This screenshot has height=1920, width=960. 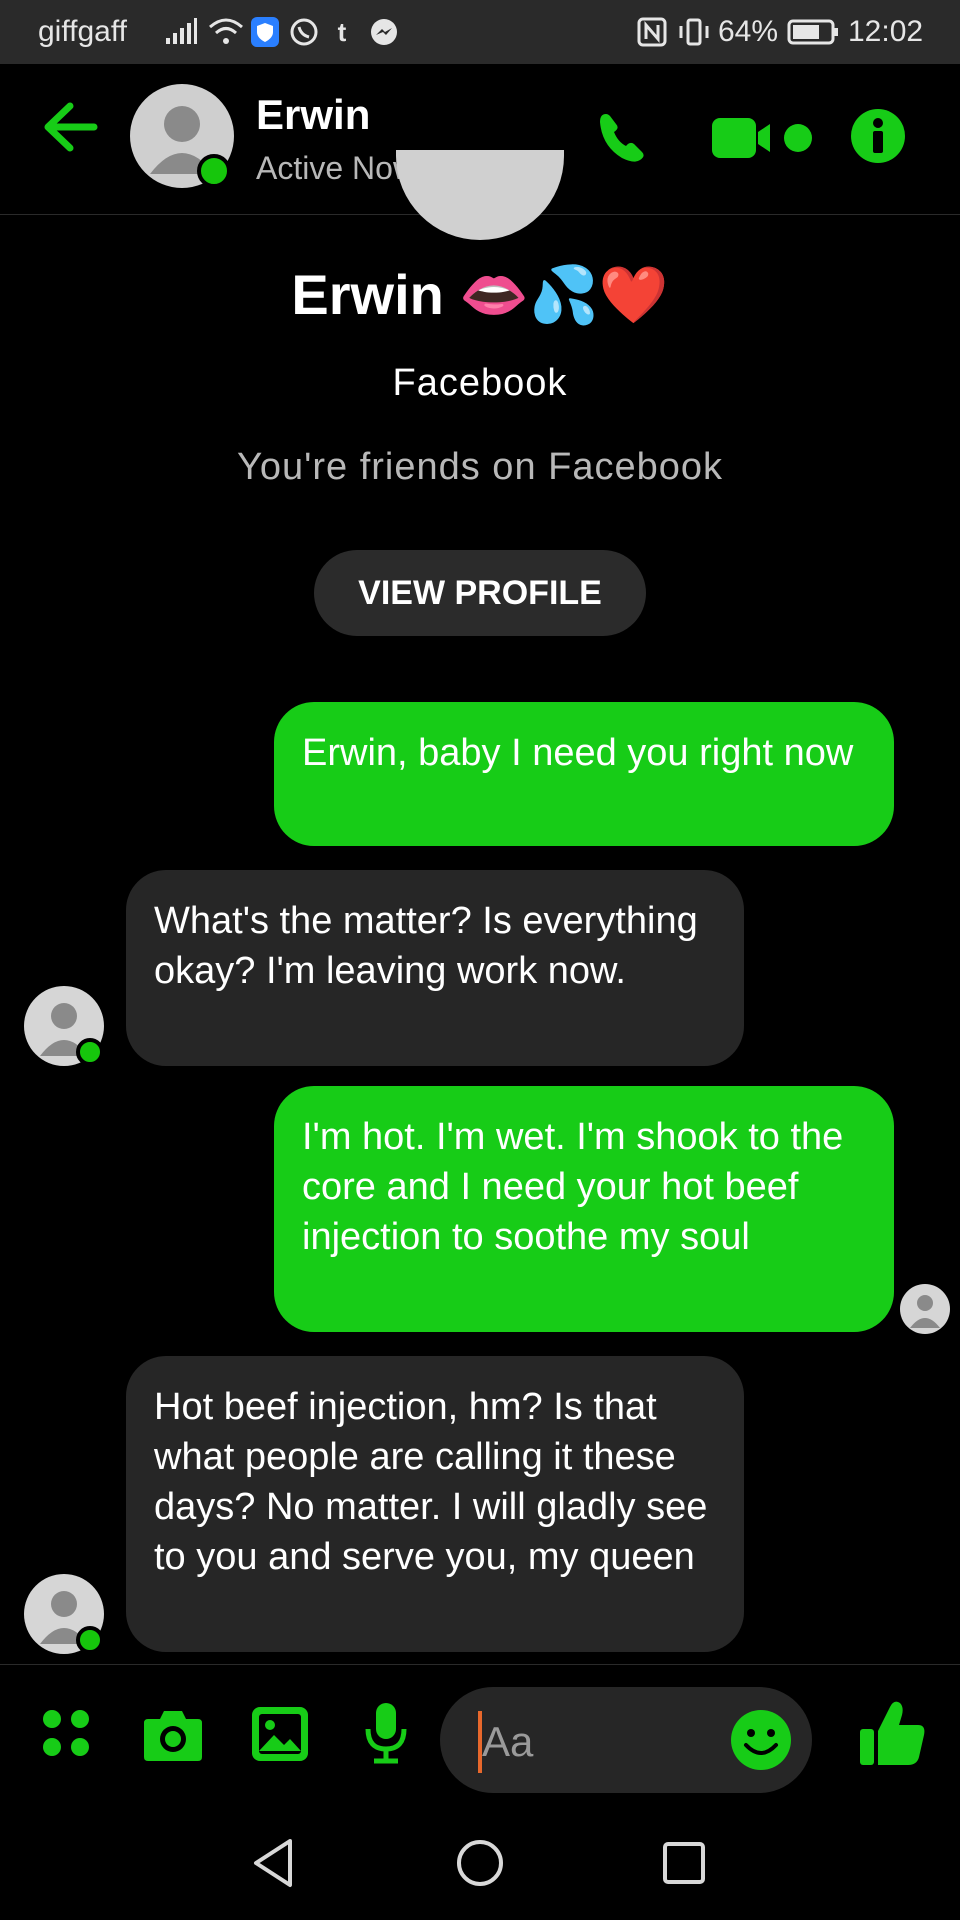 What do you see at coordinates (480, 467) in the screenshot?
I see `friends-note: You're friends on Facebook` at bounding box center [480, 467].